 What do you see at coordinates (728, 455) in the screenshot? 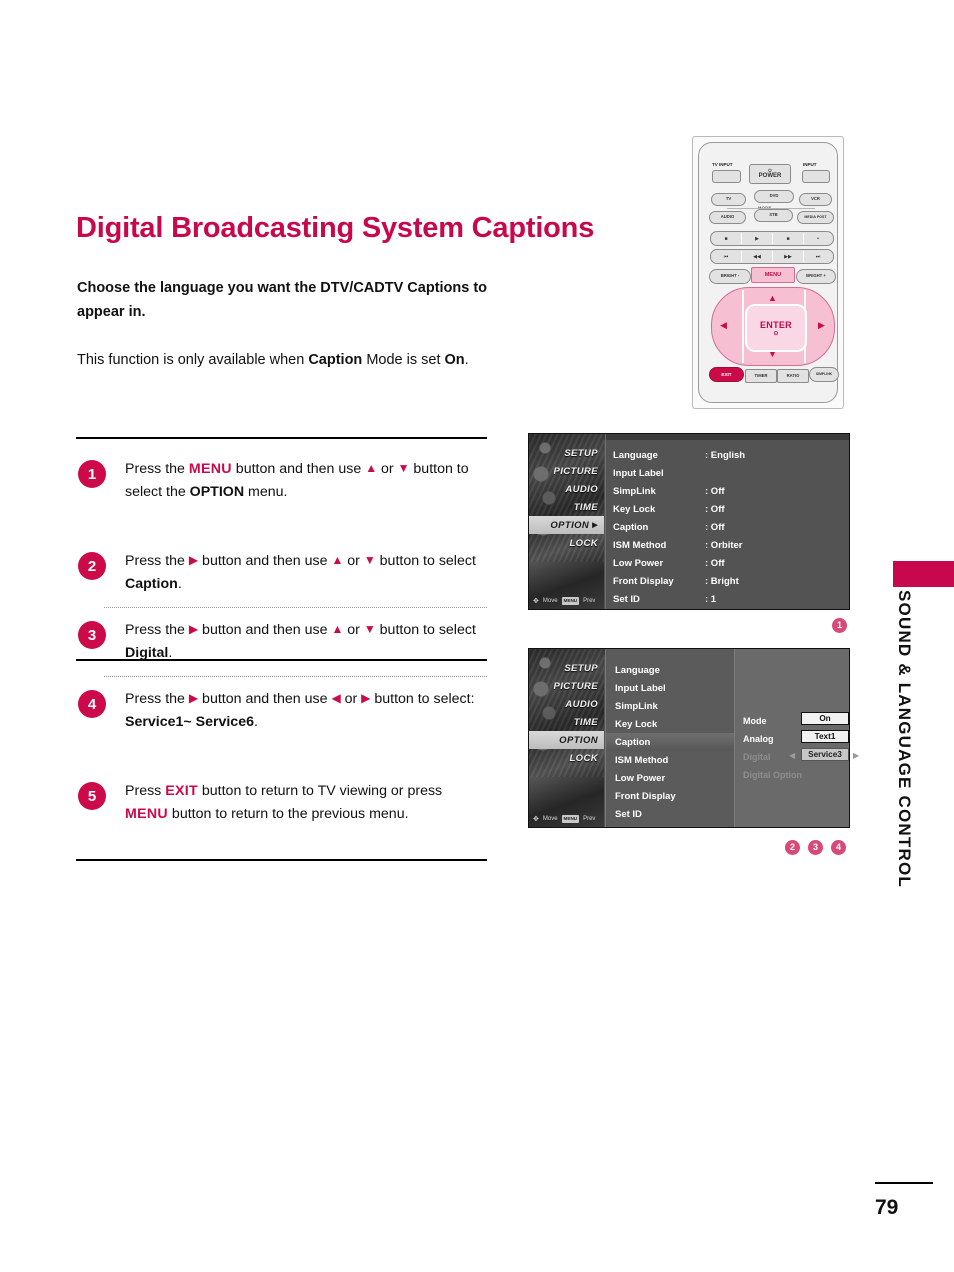
I see `osd1-row-language: Language: English` at bounding box center [728, 455].